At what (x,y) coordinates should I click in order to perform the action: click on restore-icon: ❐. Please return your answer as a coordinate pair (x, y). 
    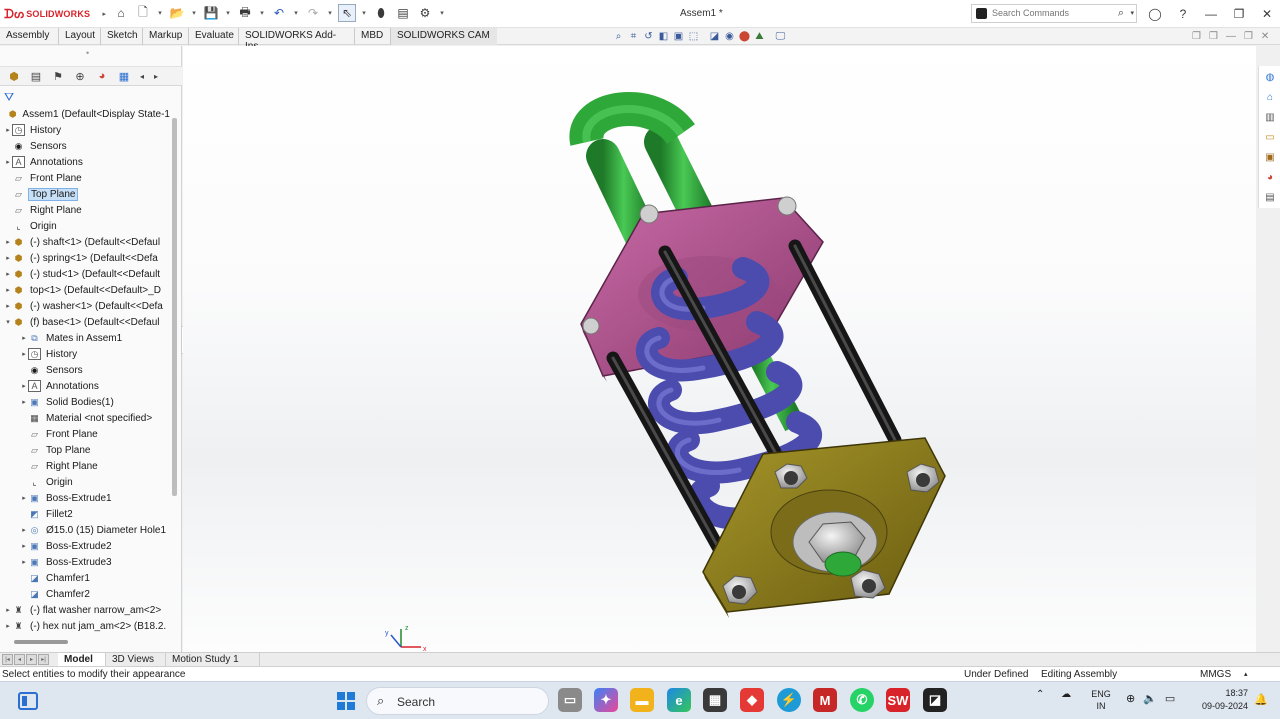
    Looking at the image, I should click on (1239, 14).